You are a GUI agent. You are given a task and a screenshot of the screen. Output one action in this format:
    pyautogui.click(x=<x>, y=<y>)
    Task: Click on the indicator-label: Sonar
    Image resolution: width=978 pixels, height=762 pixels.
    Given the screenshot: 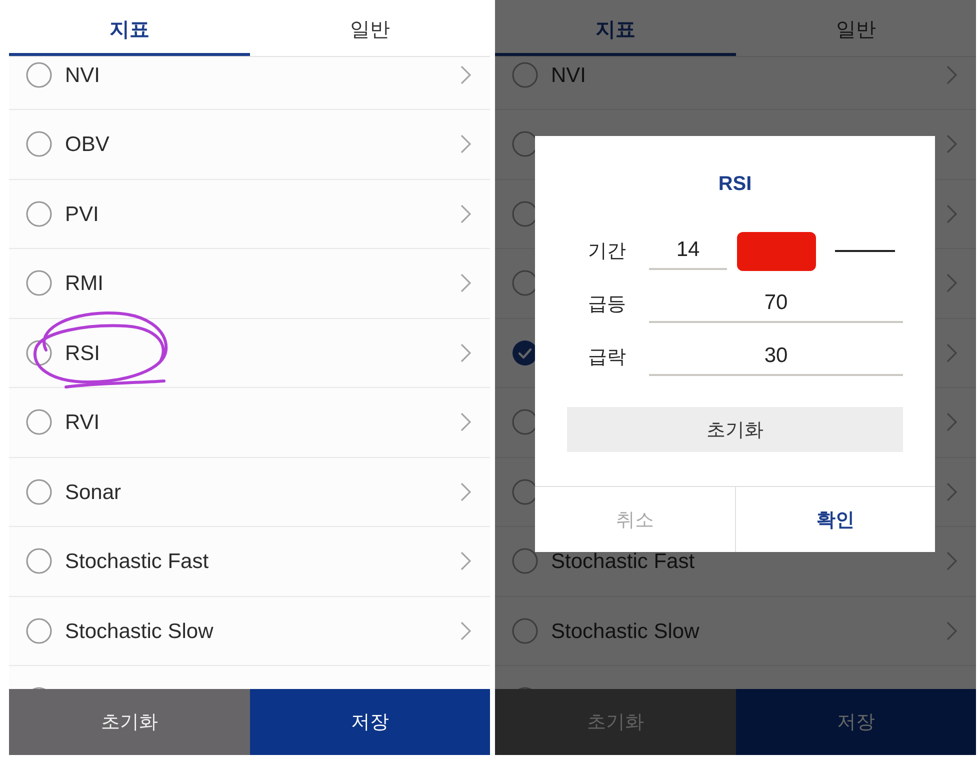 What is the action you would take?
    pyautogui.click(x=93, y=492)
    